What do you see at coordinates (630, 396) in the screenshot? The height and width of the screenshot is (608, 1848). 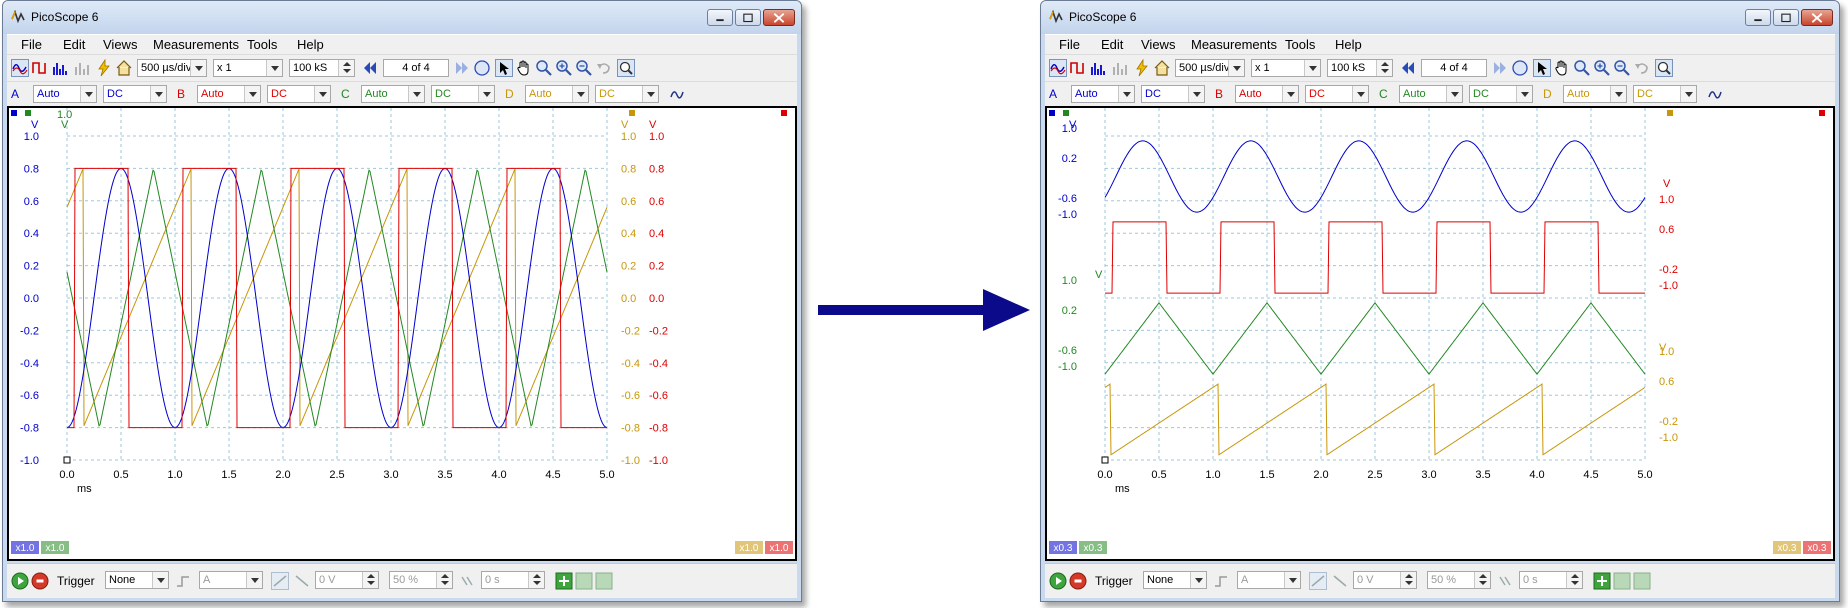 I see `y-axis-tick-label-d: -0.6` at bounding box center [630, 396].